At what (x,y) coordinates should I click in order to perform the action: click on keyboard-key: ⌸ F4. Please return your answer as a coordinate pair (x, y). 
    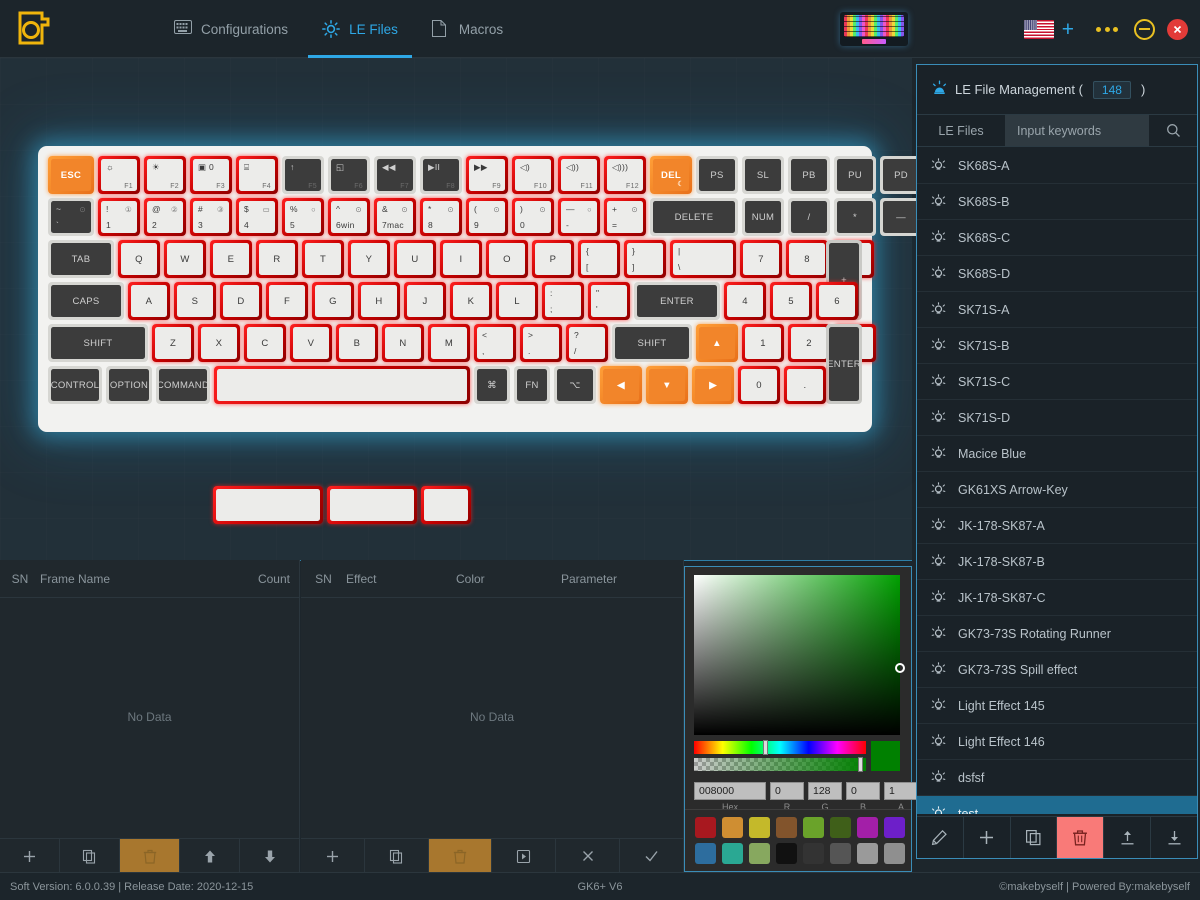
    Looking at the image, I should click on (257, 175).